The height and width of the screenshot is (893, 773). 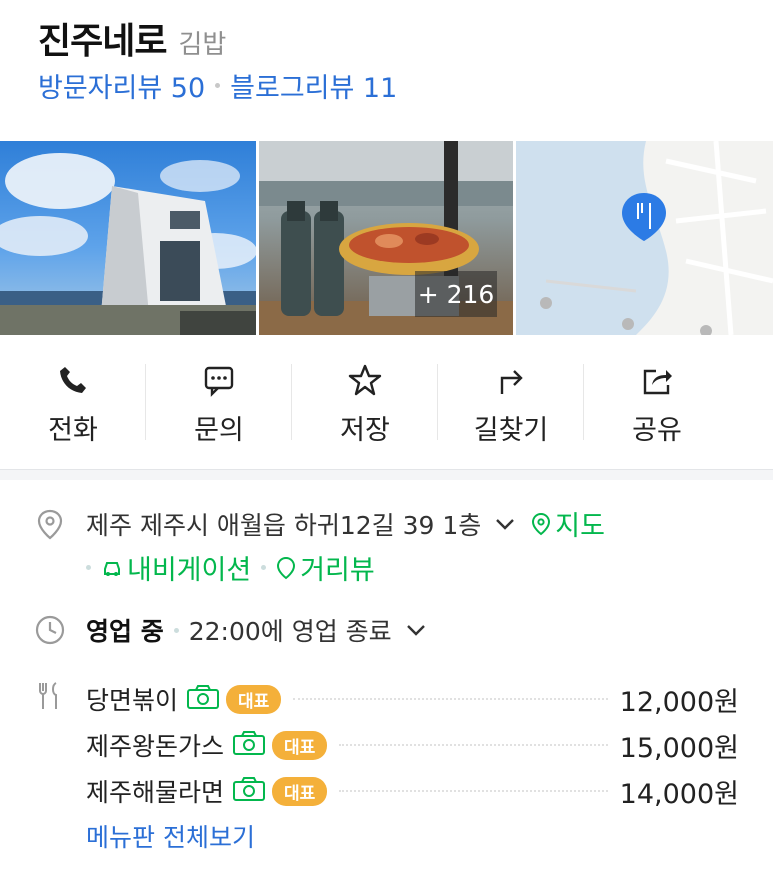 What do you see at coordinates (170, 836) in the screenshot?
I see `view-full-menu-link: 메뉴판 전체보기` at bounding box center [170, 836].